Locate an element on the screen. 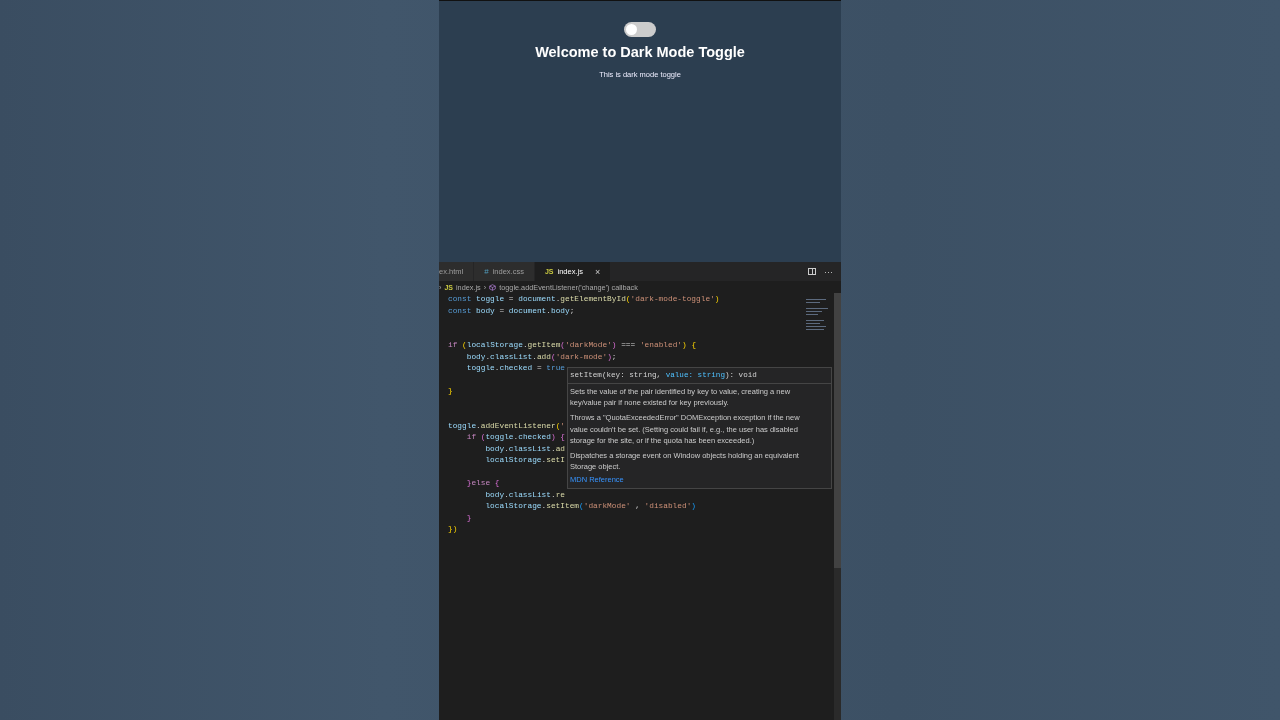 Image resolution: width=1280 pixels, height=720 pixels. file-type-icon: # is located at coordinates (486, 271).